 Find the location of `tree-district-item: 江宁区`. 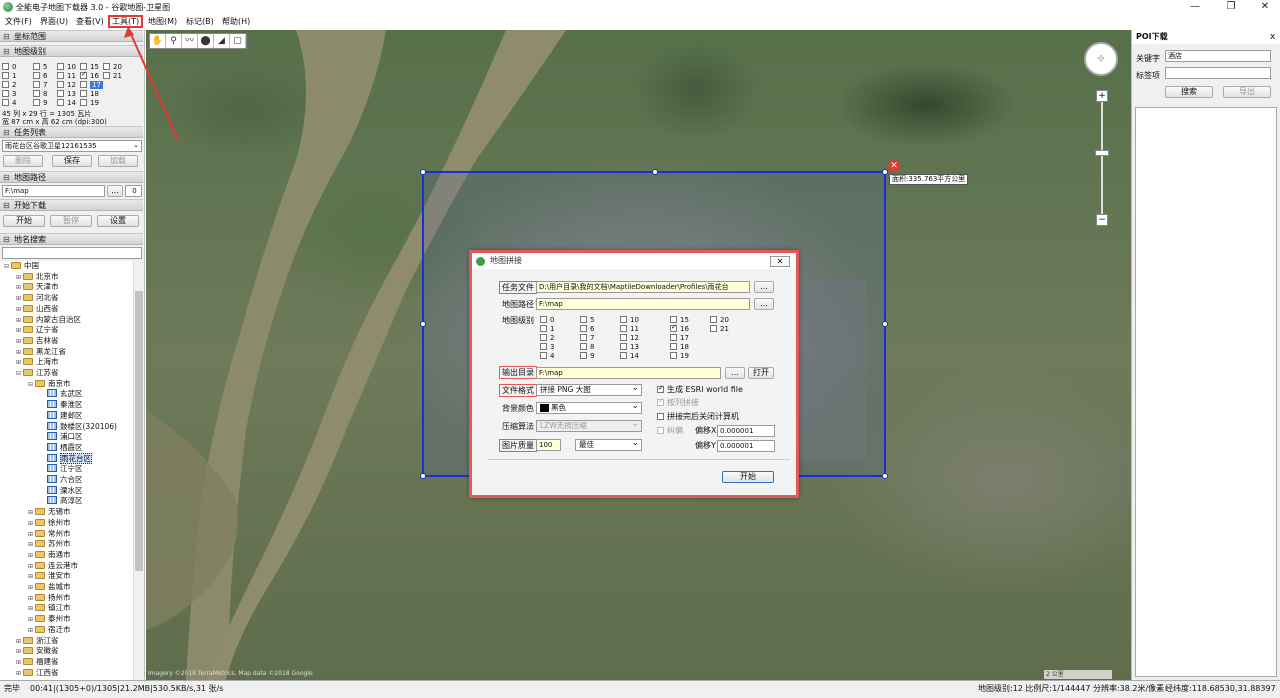

tree-district-item: 江宁区 is located at coordinates (61, 469).